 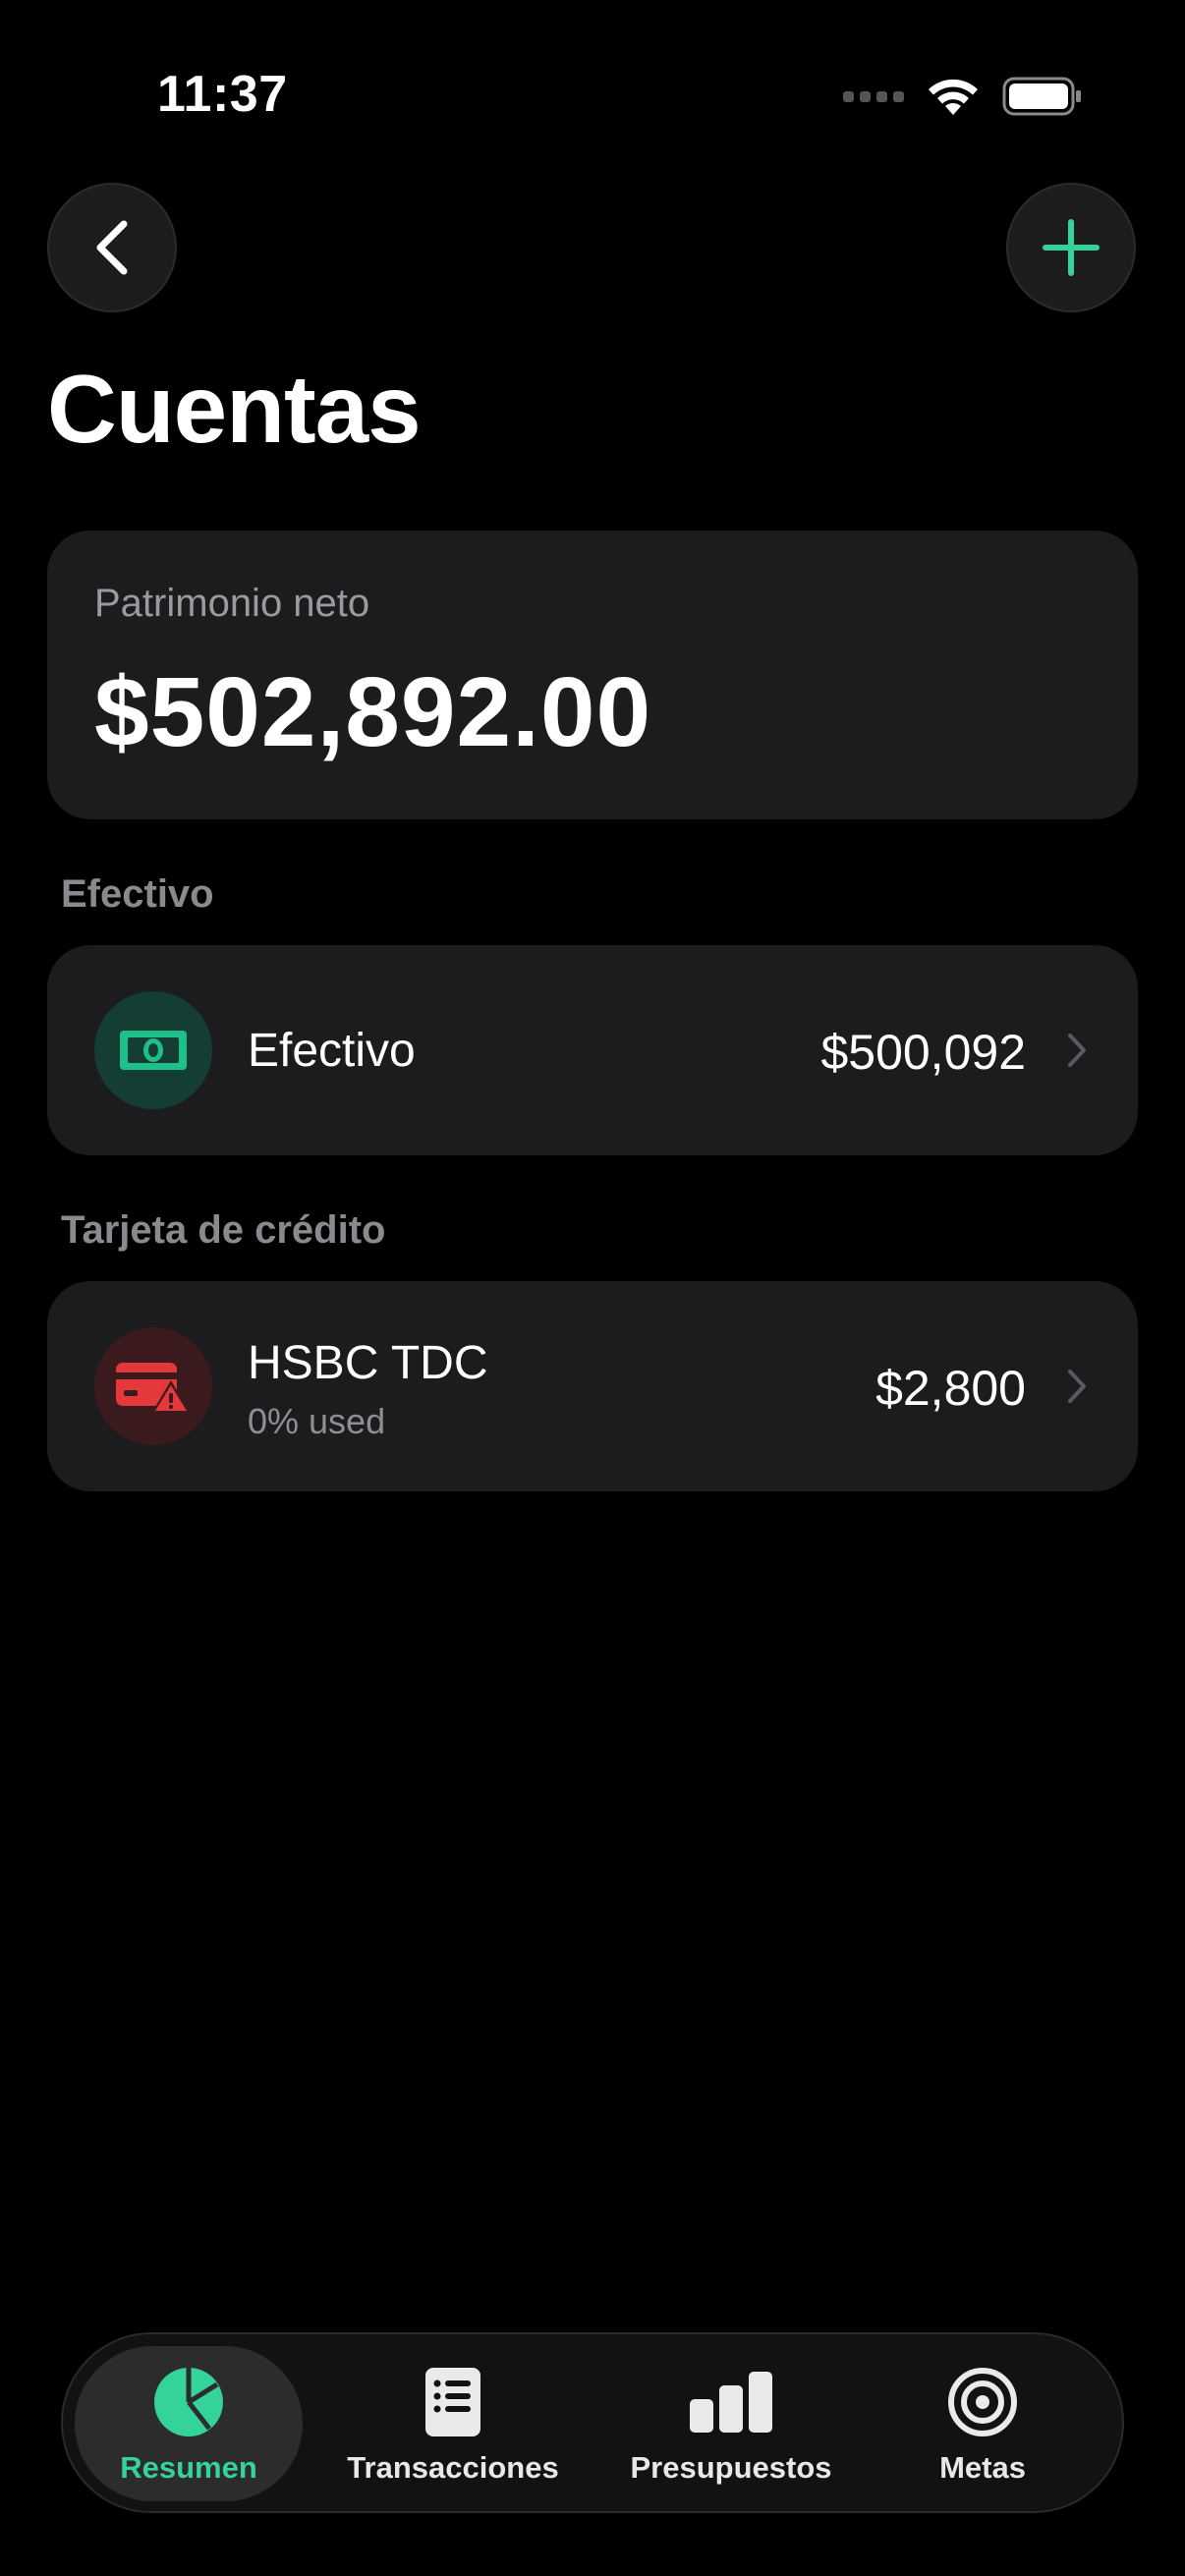 What do you see at coordinates (954, 97) in the screenshot?
I see `wifi-icon` at bounding box center [954, 97].